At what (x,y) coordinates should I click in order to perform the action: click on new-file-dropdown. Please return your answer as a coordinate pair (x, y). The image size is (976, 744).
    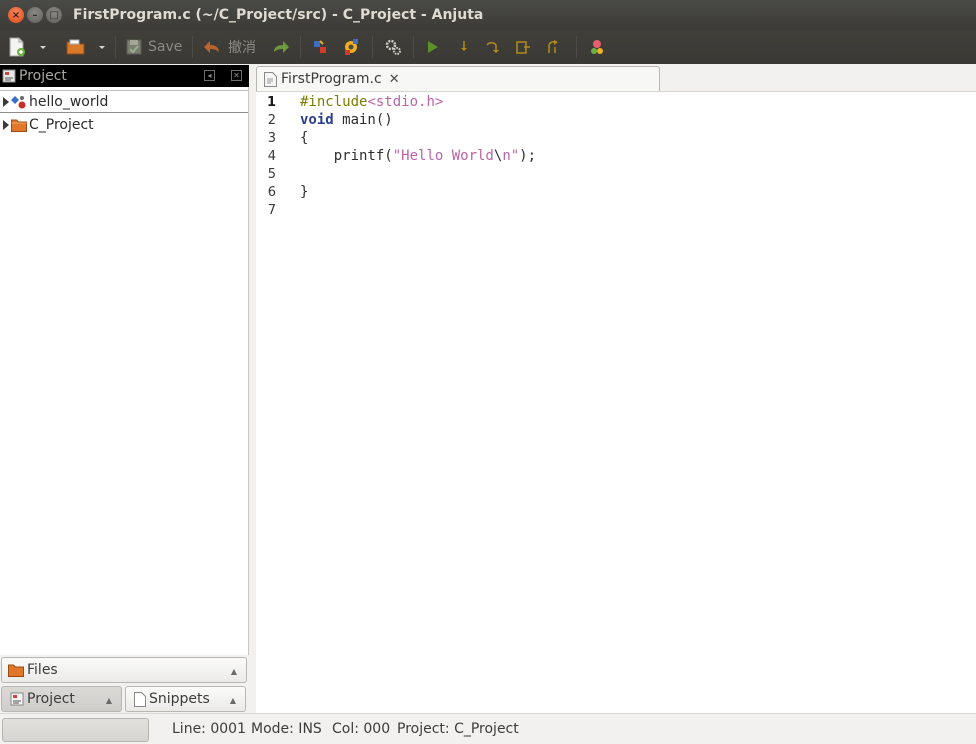
    Looking at the image, I should click on (43, 47).